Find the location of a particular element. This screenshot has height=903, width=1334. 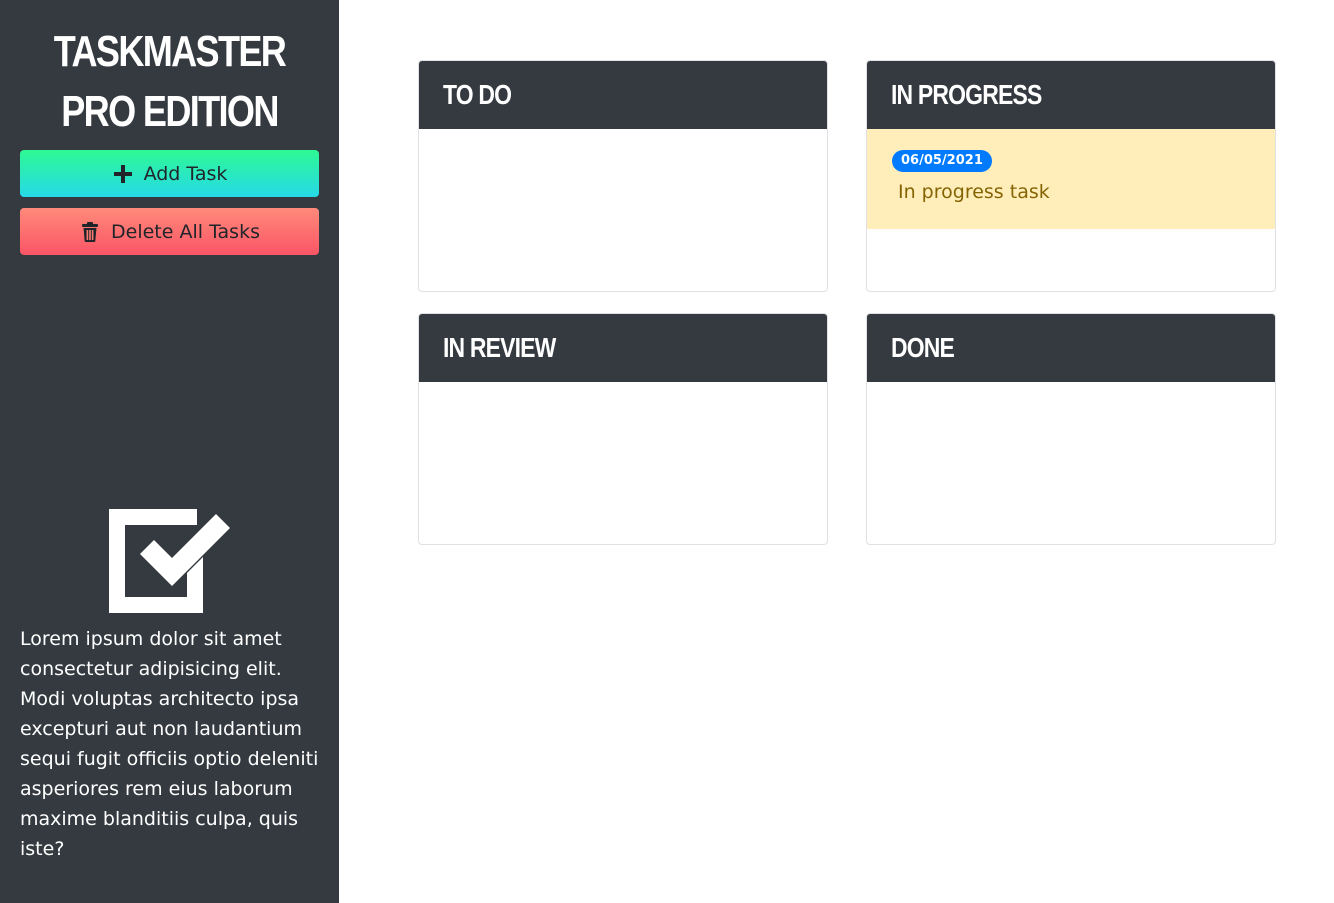

column-title: IN REVIEW is located at coordinates (499, 347).